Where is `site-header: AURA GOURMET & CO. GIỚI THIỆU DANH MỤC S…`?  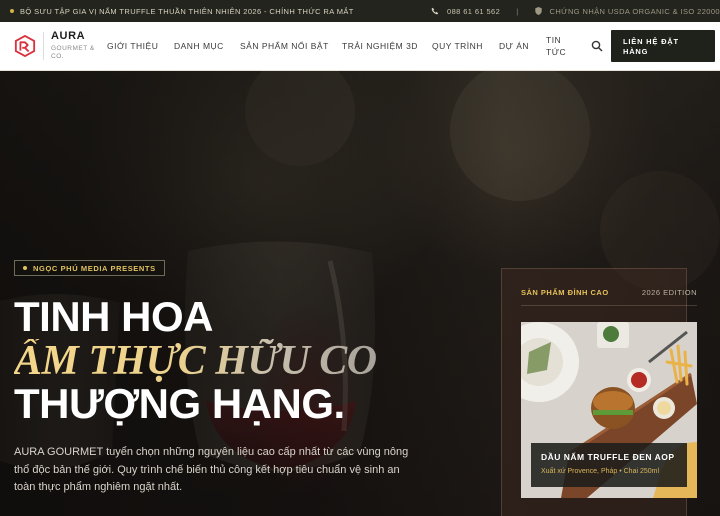
site-header: AURA GOURMET & CO. GIỚI THIỆU DANH MỤC S… is located at coordinates (360, 46).